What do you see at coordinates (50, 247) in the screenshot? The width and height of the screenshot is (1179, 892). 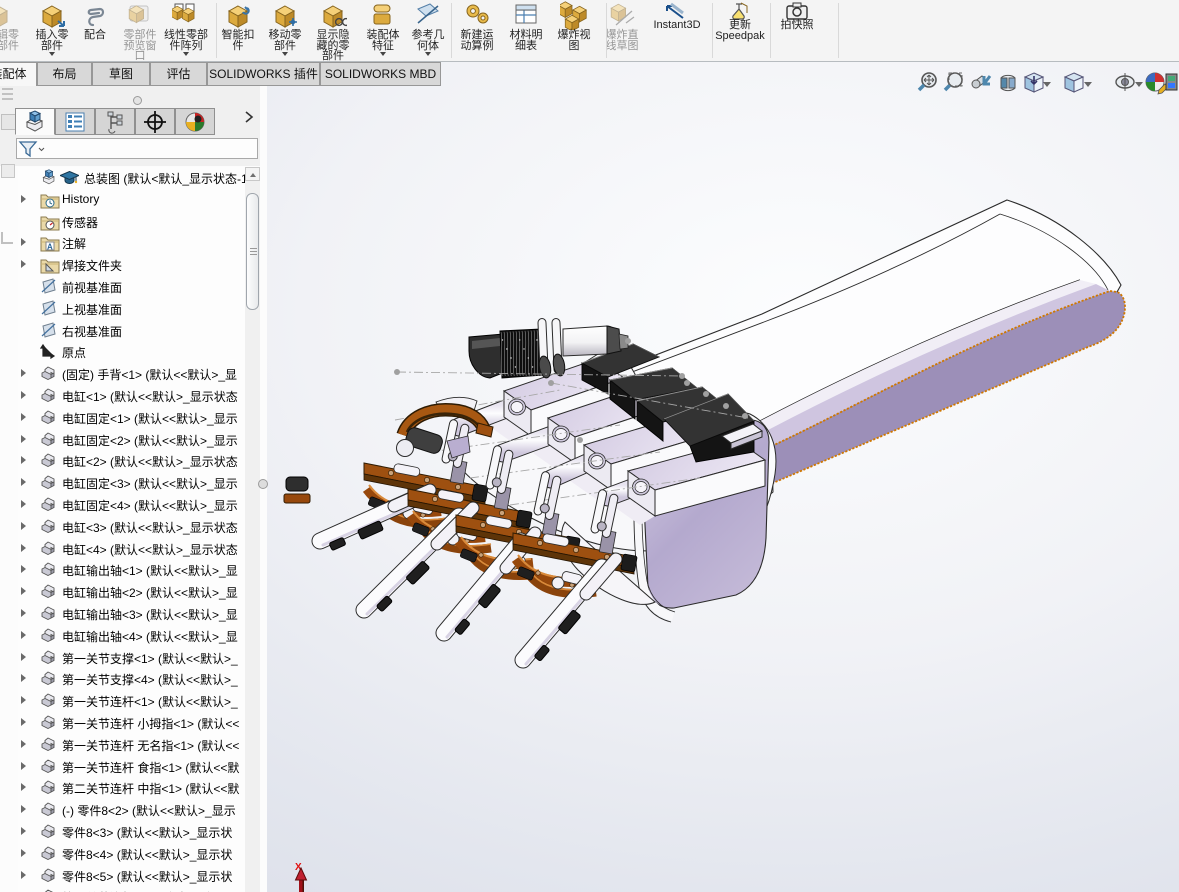 I see `svg-text: A` at bounding box center [50, 247].